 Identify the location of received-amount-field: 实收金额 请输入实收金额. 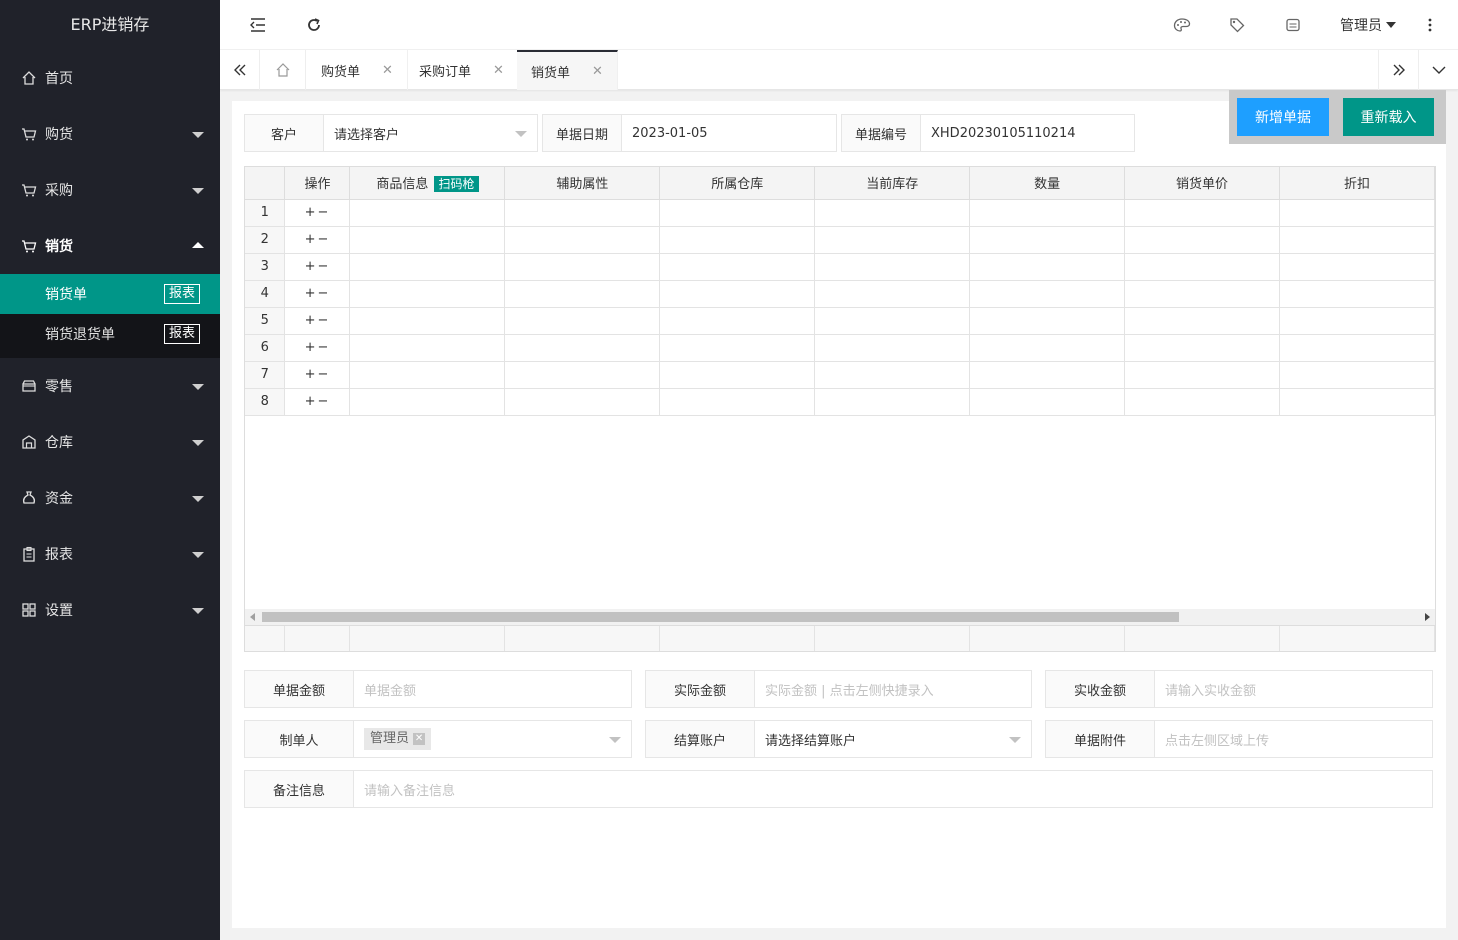
(1239, 689).